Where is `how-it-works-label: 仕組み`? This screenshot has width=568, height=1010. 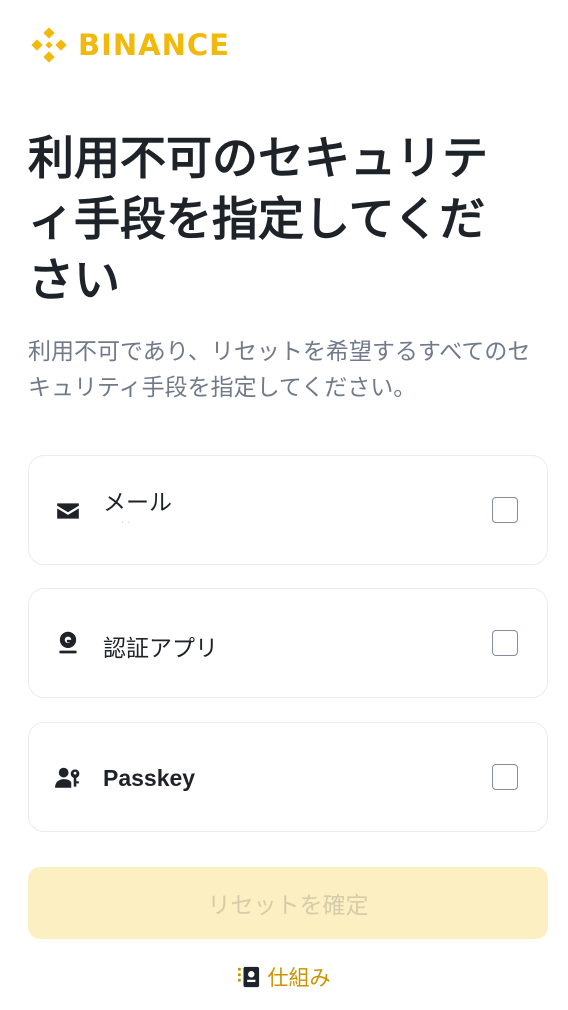
how-it-works-label: 仕組み is located at coordinates (299, 978).